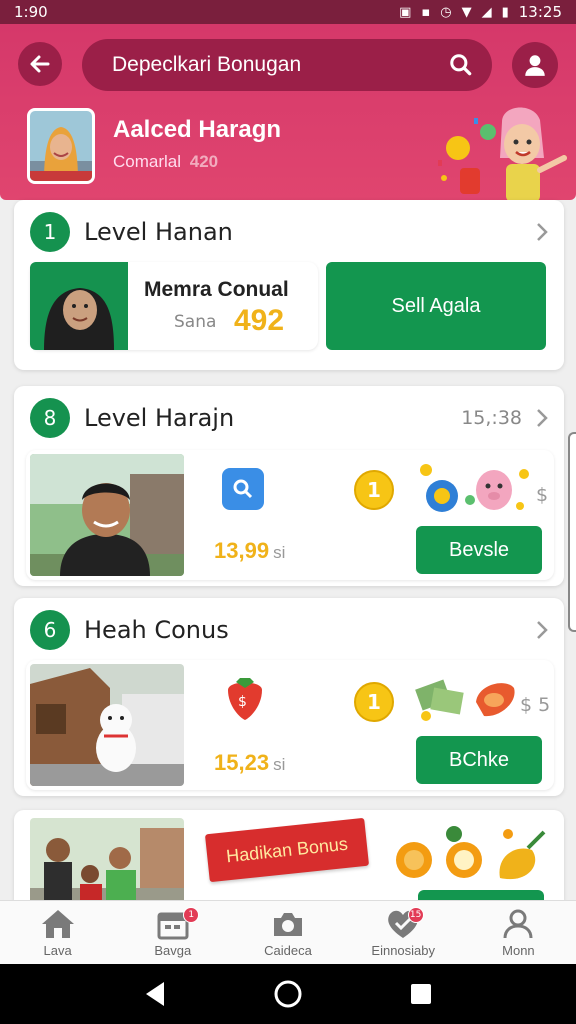 The height and width of the screenshot is (1024, 576). I want to click on feature-photo, so click(79, 306).